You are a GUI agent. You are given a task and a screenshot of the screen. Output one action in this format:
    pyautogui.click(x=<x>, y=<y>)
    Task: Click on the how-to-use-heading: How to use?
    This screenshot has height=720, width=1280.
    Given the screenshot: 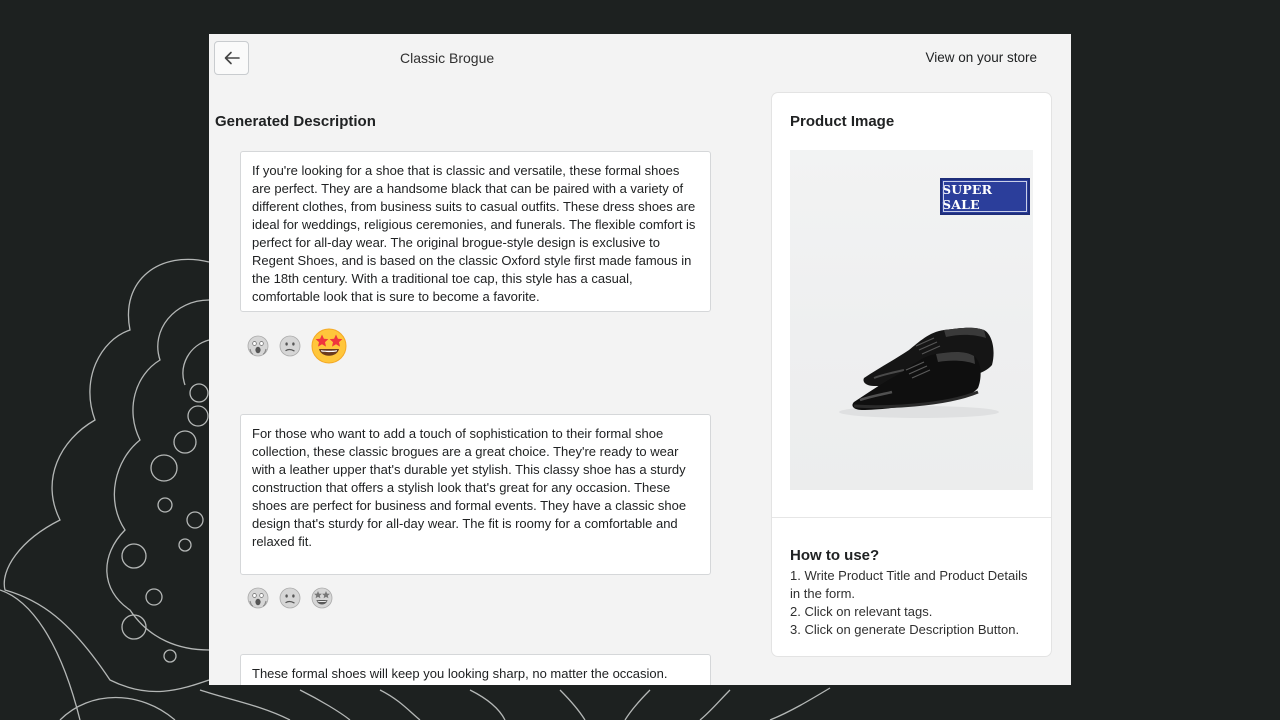 What is the action you would take?
    pyautogui.click(x=835, y=555)
    